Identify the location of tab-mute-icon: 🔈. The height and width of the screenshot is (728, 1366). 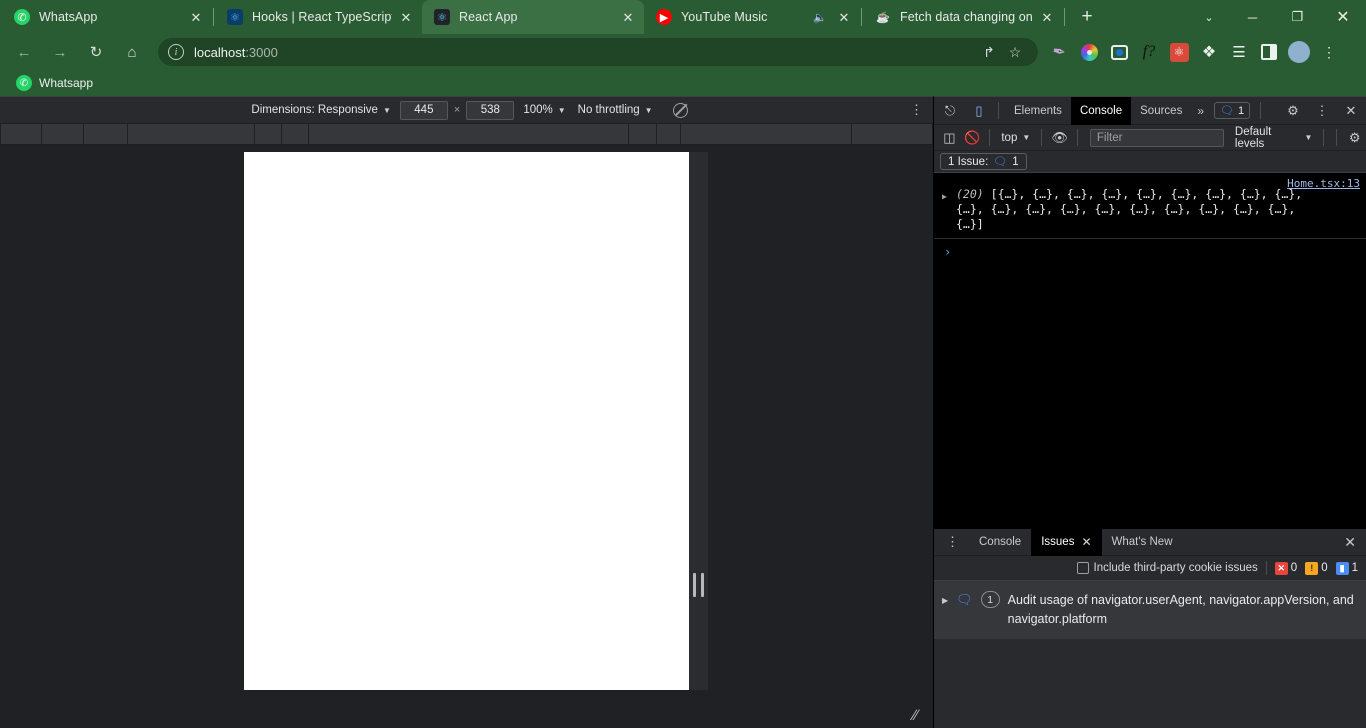
(820, 17).